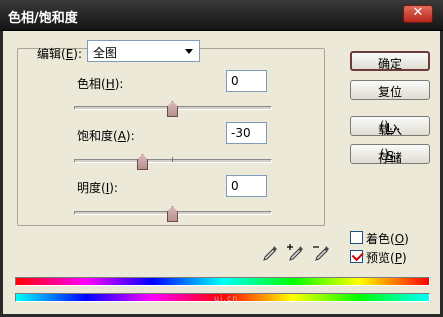 This screenshot has width=443, height=317. What do you see at coordinates (95, 136) in the screenshot?
I see `saturation-label-text: 饱和度` at bounding box center [95, 136].